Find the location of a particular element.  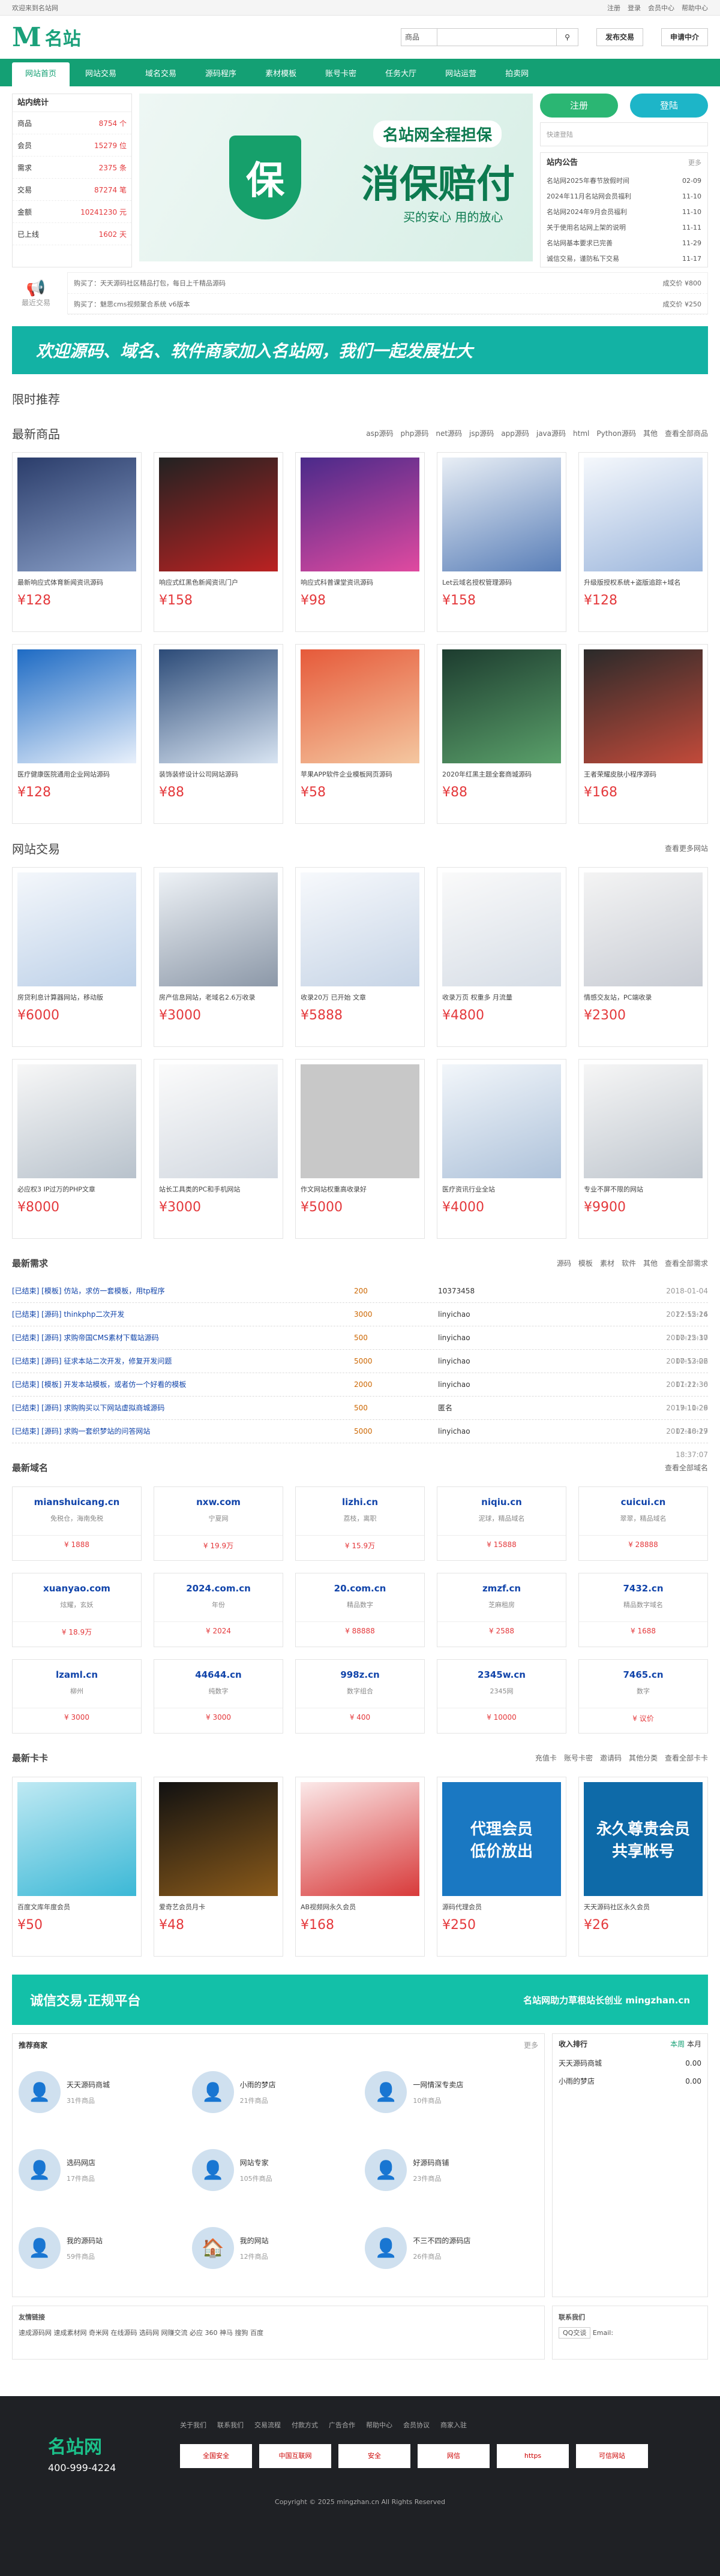

security-badge: https is located at coordinates (533, 2456).